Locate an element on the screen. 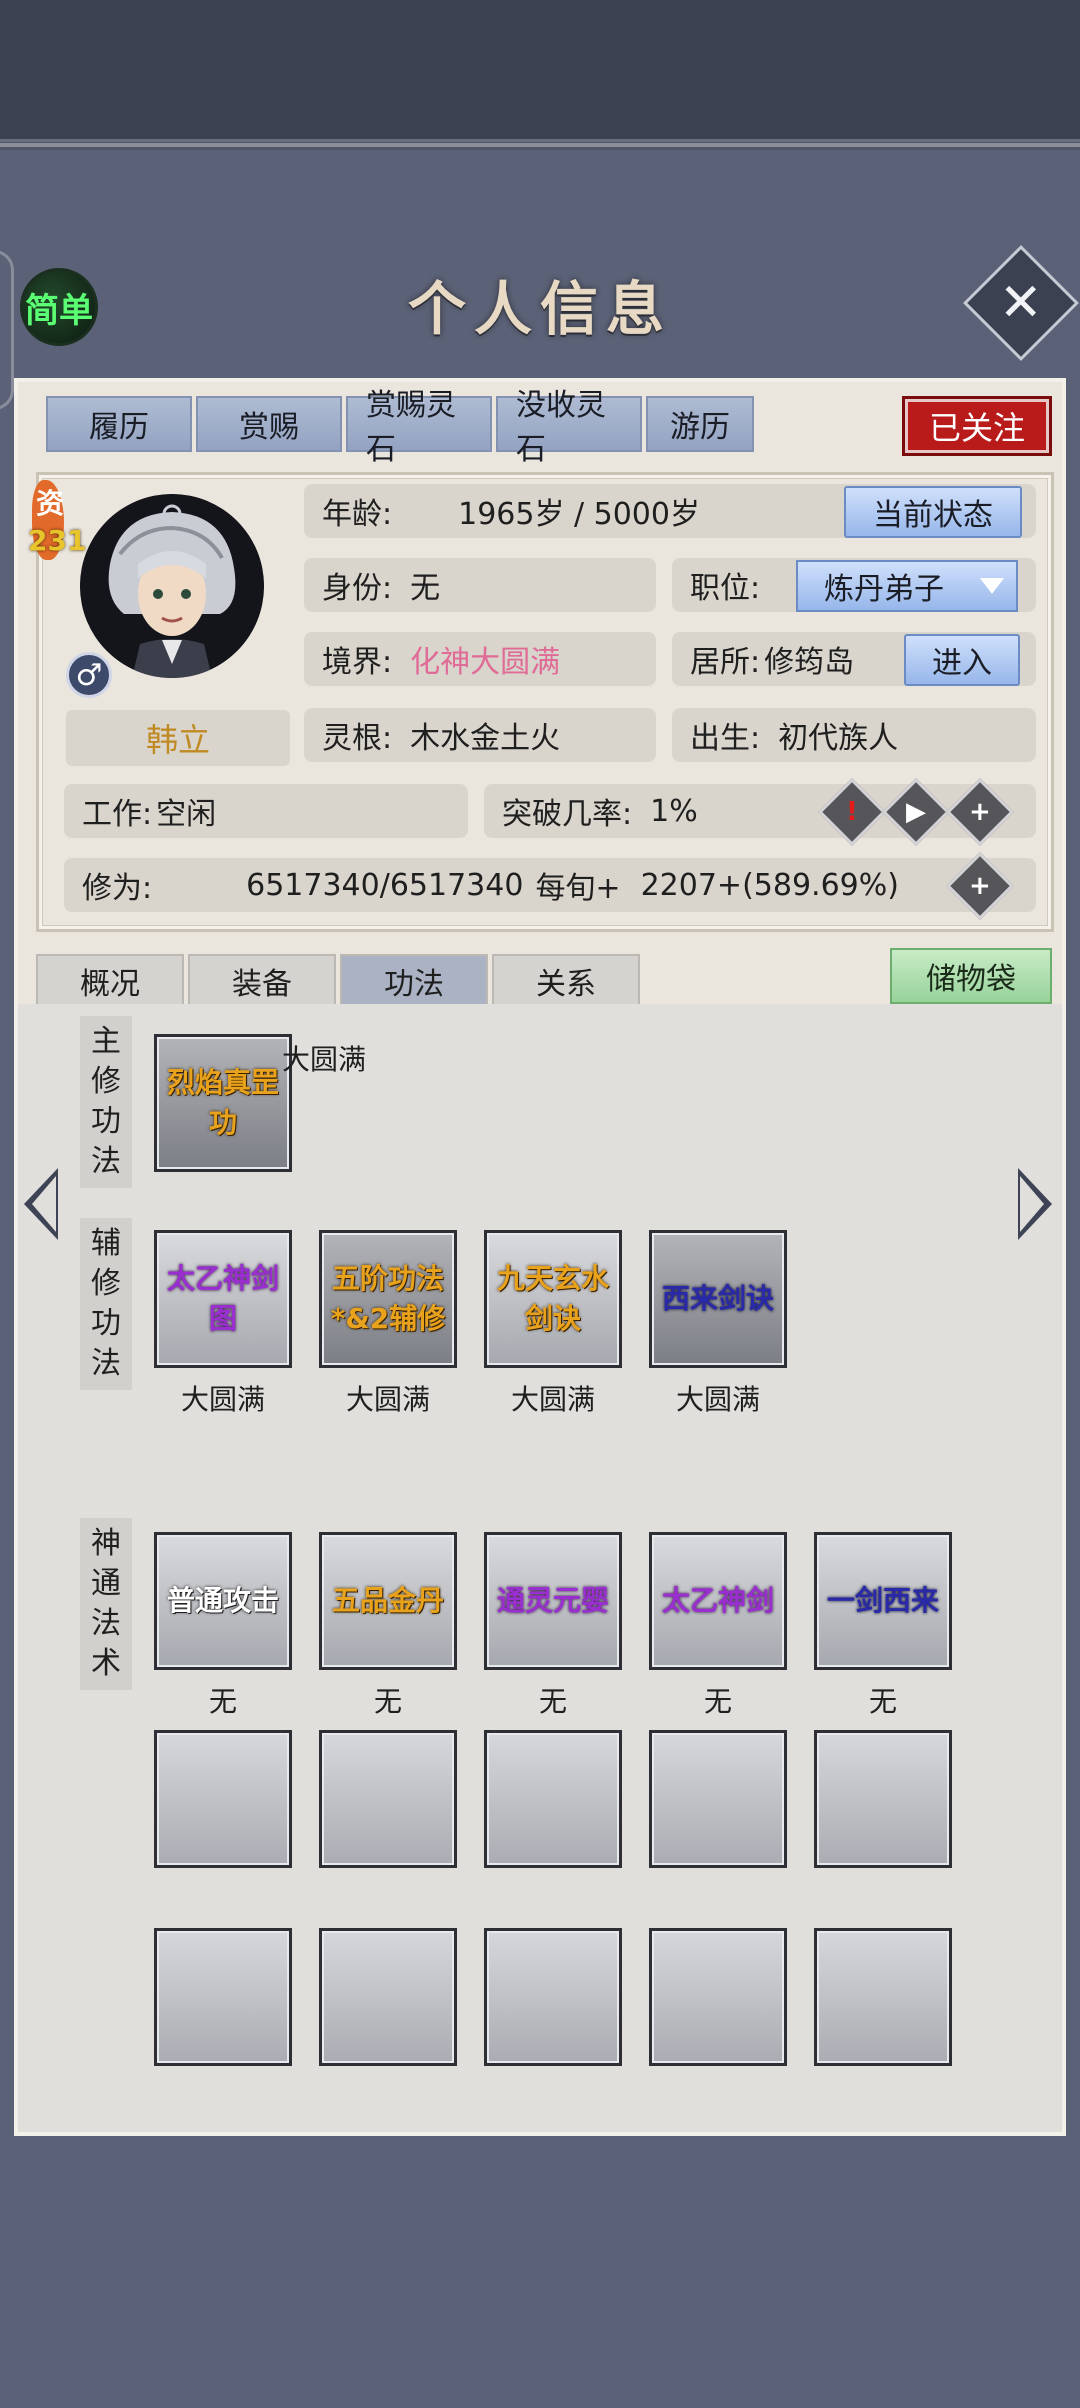 This screenshot has height=2408, width=1080. realm-field: 境界: 化神大圆满 is located at coordinates (480, 659).